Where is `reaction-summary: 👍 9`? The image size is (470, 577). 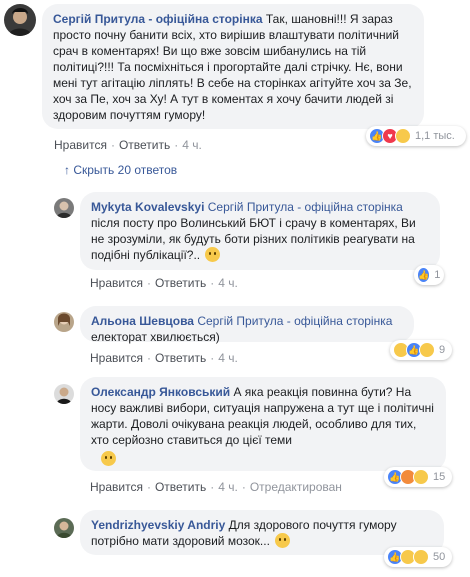
reaction-summary: 👍 9 is located at coordinates (421, 350).